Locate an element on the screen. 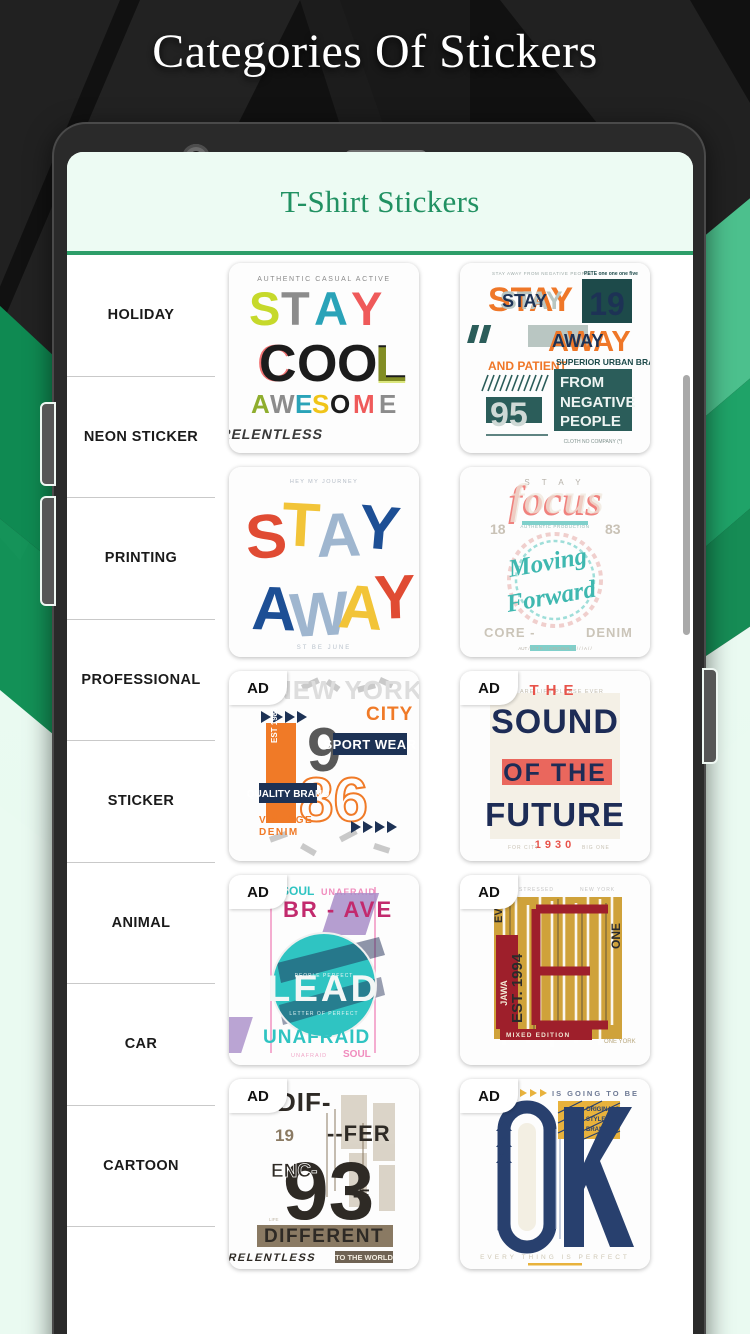 The image size is (750, 1334). sidebar-item-professional: PROFESSIONAL is located at coordinates (141, 680).